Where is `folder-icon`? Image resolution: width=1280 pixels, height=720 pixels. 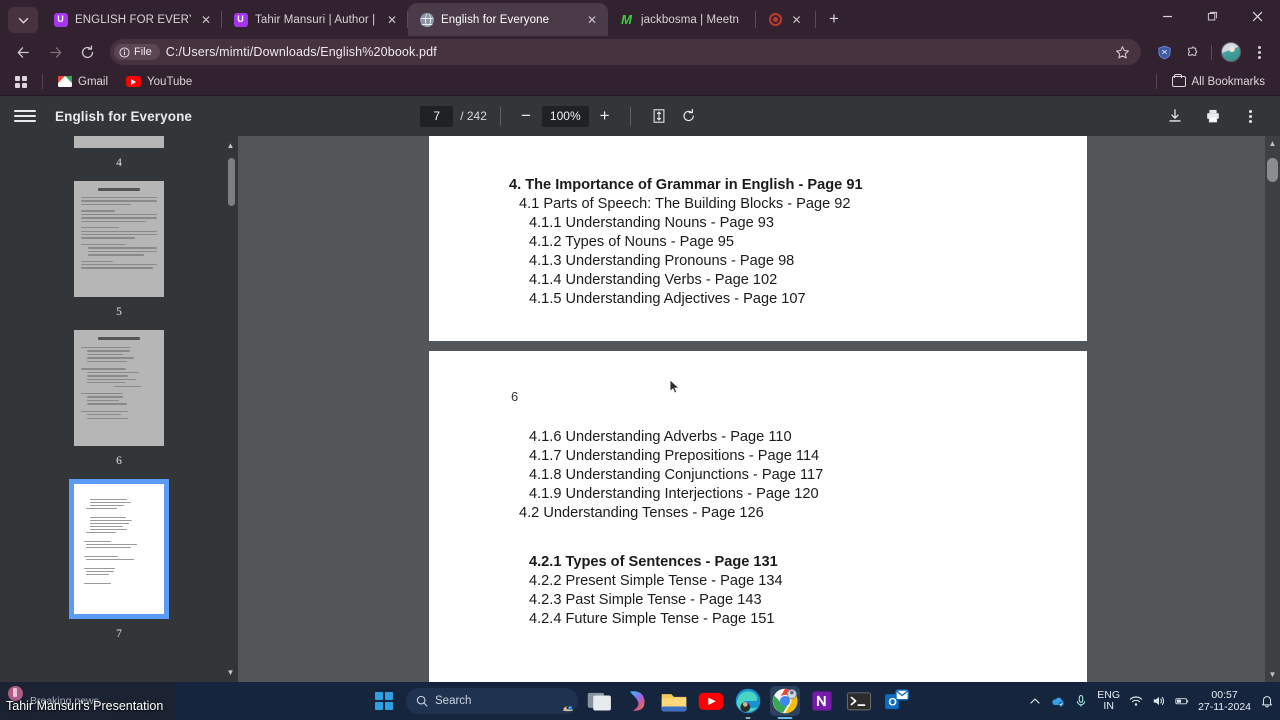
folder-icon is located at coordinates (1178, 80).